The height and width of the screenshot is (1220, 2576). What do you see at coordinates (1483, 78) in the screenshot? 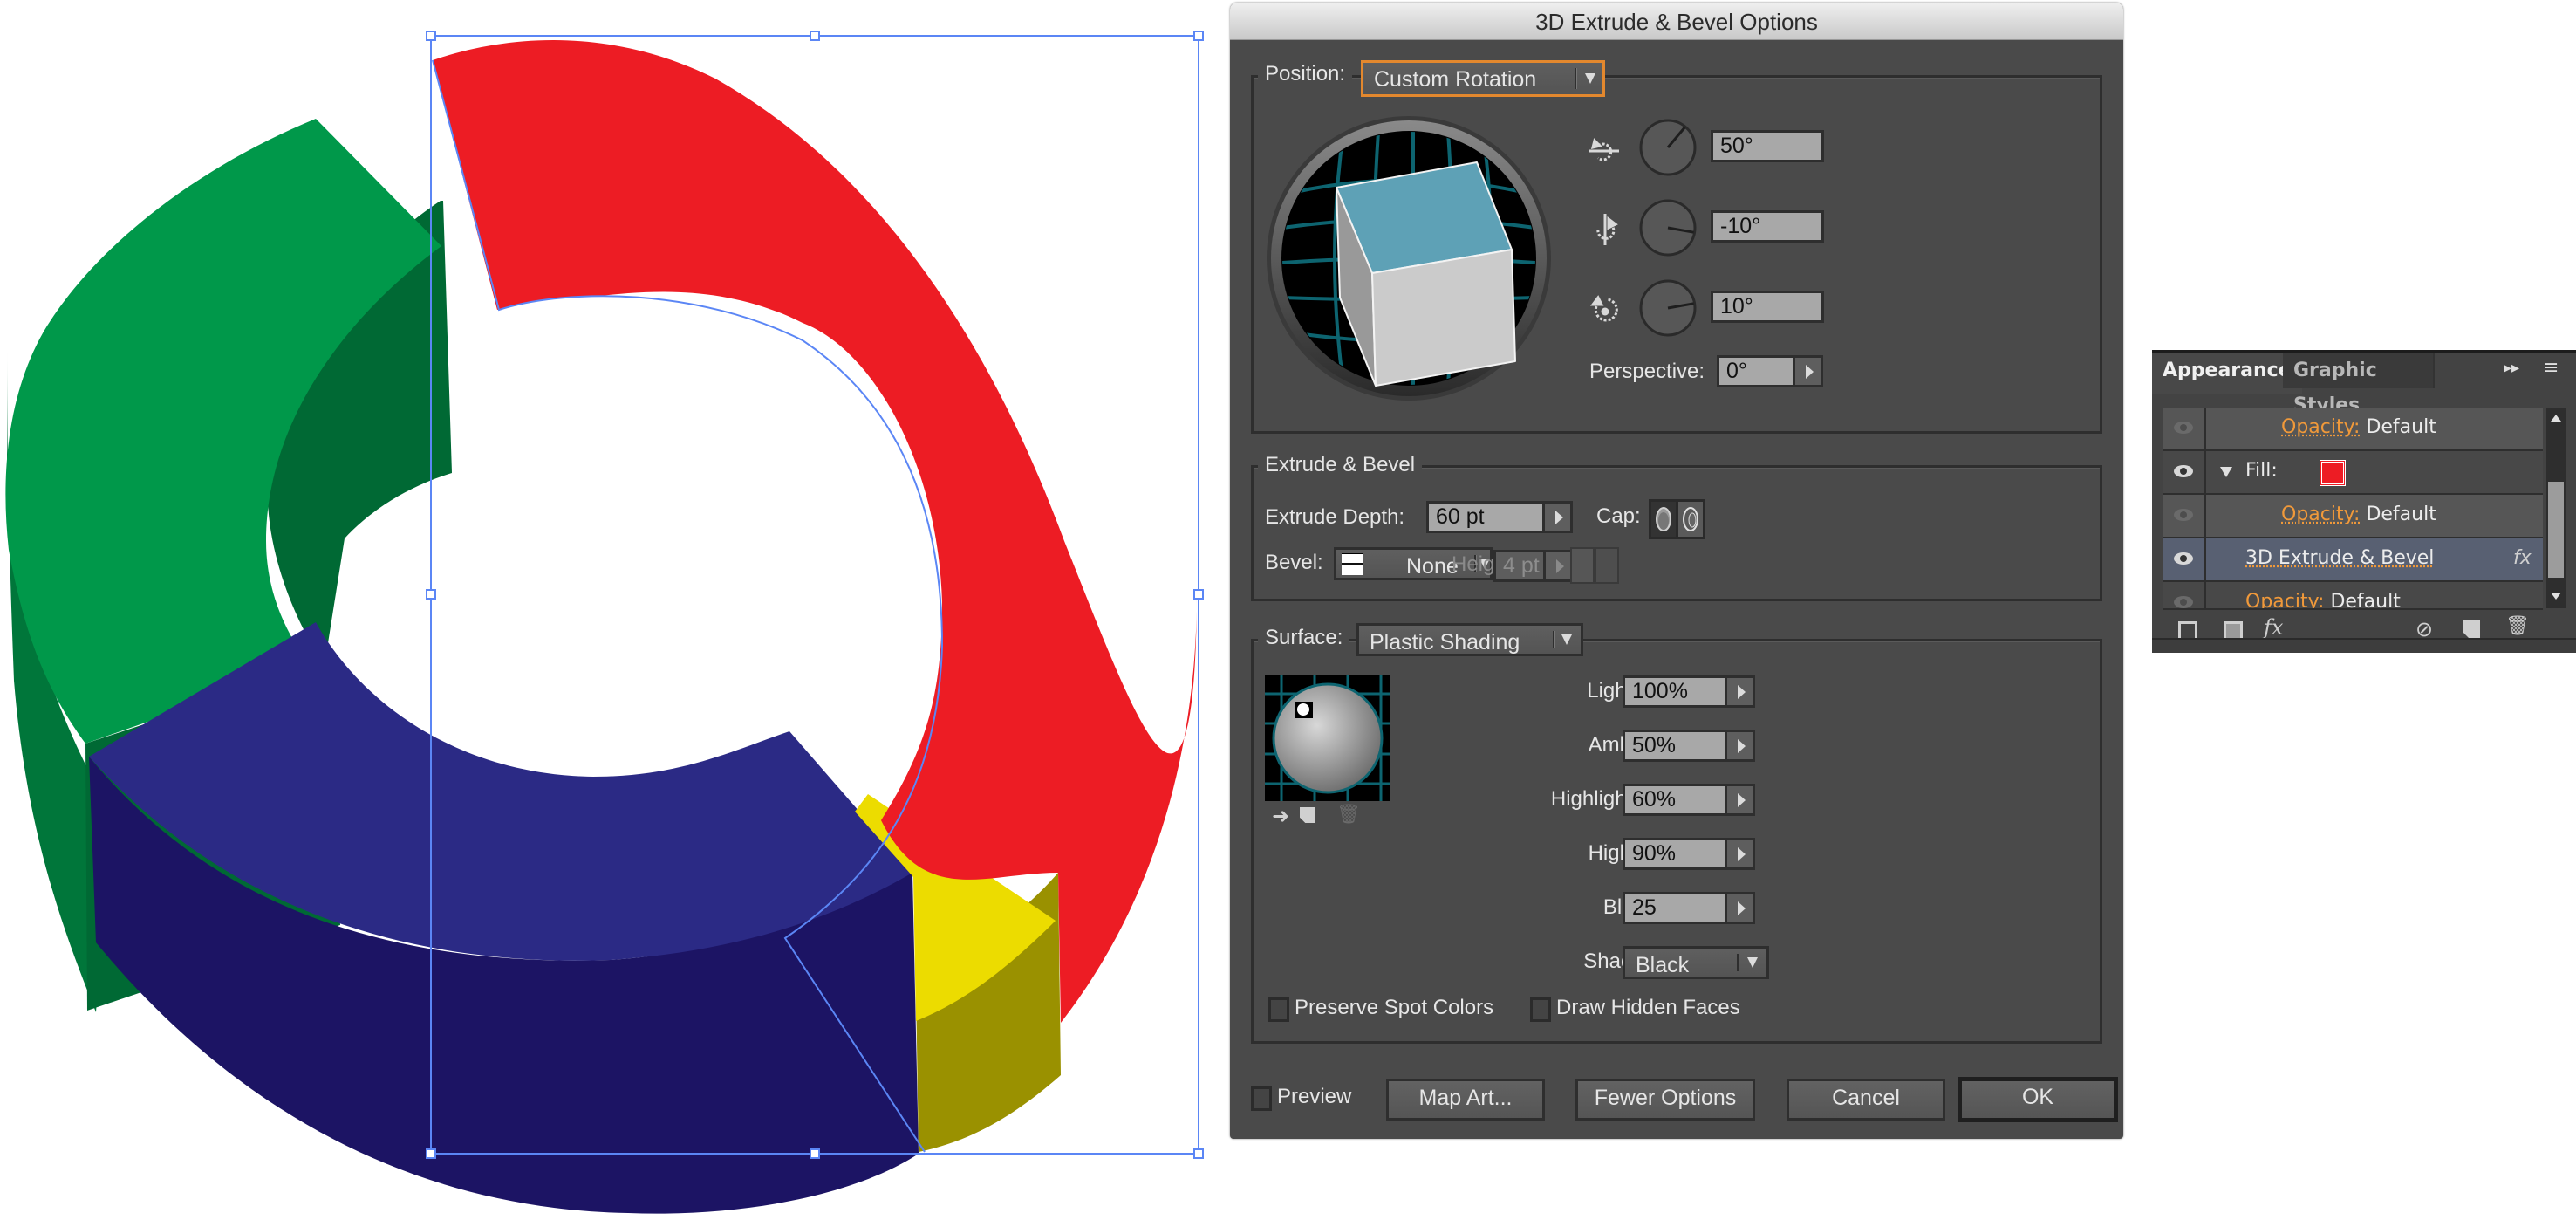
I see `position-select: Custom Rotation` at bounding box center [1483, 78].